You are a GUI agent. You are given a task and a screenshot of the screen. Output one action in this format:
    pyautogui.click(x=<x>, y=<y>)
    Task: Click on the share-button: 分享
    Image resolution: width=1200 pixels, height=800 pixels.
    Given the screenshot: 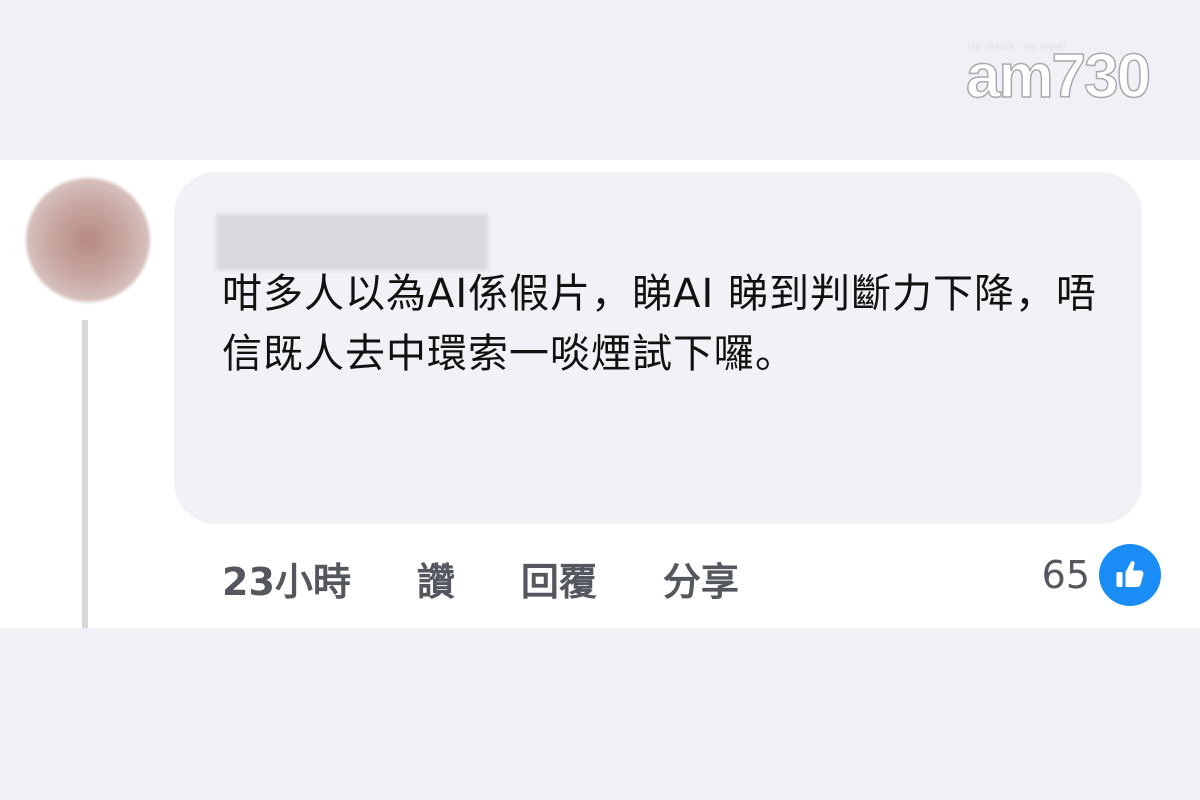 What is the action you would take?
    pyautogui.click(x=701, y=578)
    